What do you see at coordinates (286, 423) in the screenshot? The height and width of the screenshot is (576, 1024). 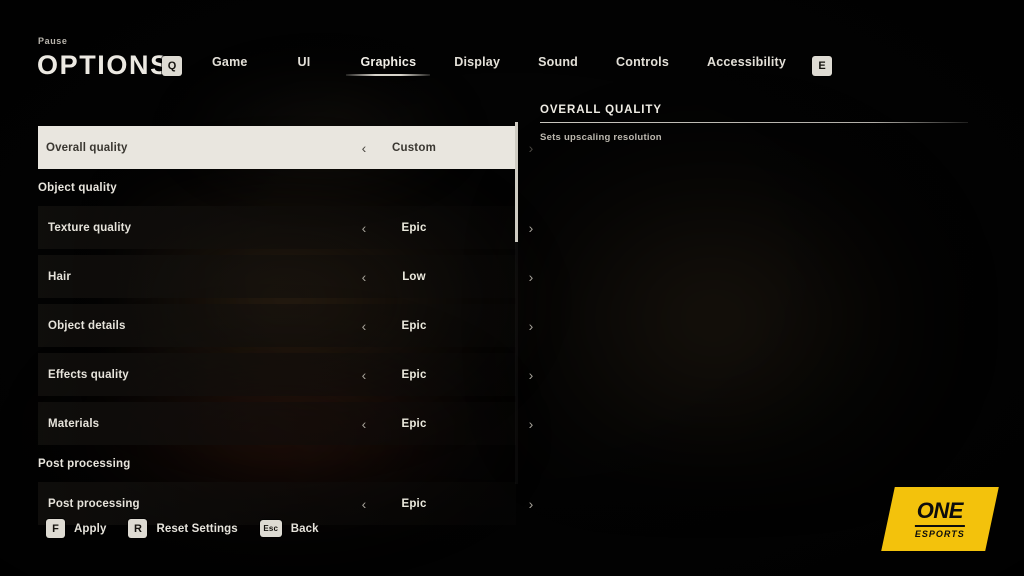 I see `setting-row-materials: Materials ‹ Epic ›` at bounding box center [286, 423].